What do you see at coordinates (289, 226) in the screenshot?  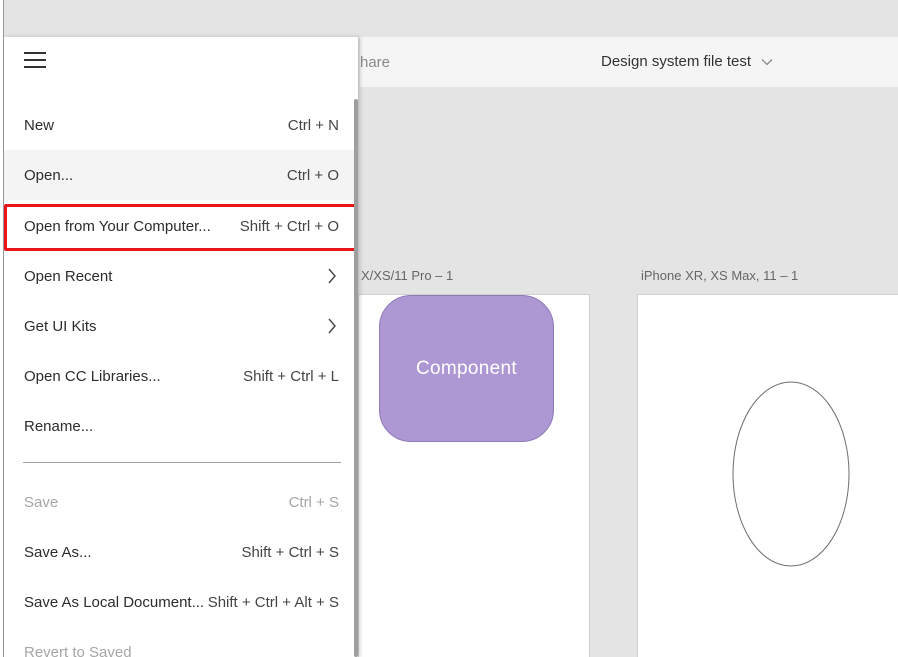 I see `menu-item-shortcut: Shift + Ctrl + O` at bounding box center [289, 226].